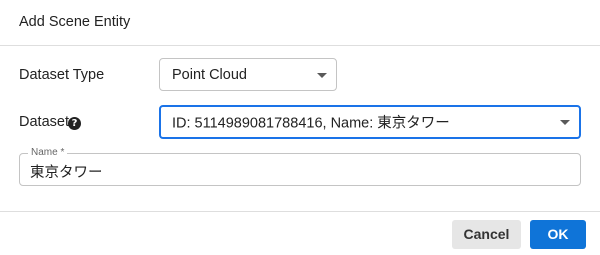 The width and height of the screenshot is (600, 255). Describe the element at coordinates (486, 234) in the screenshot. I see `cancel-button: Cancel` at that location.